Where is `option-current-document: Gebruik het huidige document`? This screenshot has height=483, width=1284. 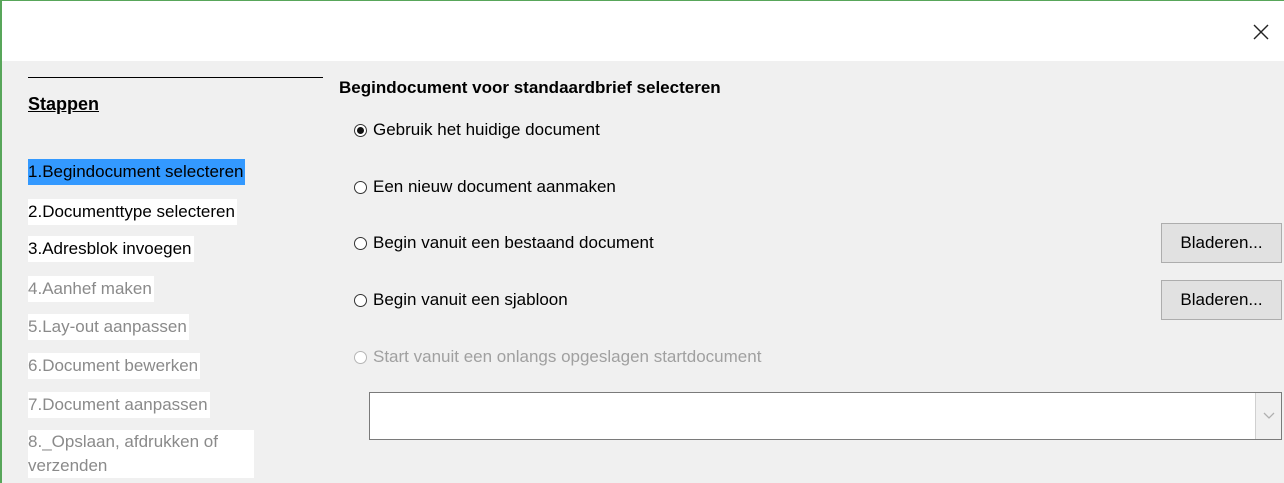
option-current-document: Gebruik het huidige document is located at coordinates (477, 130).